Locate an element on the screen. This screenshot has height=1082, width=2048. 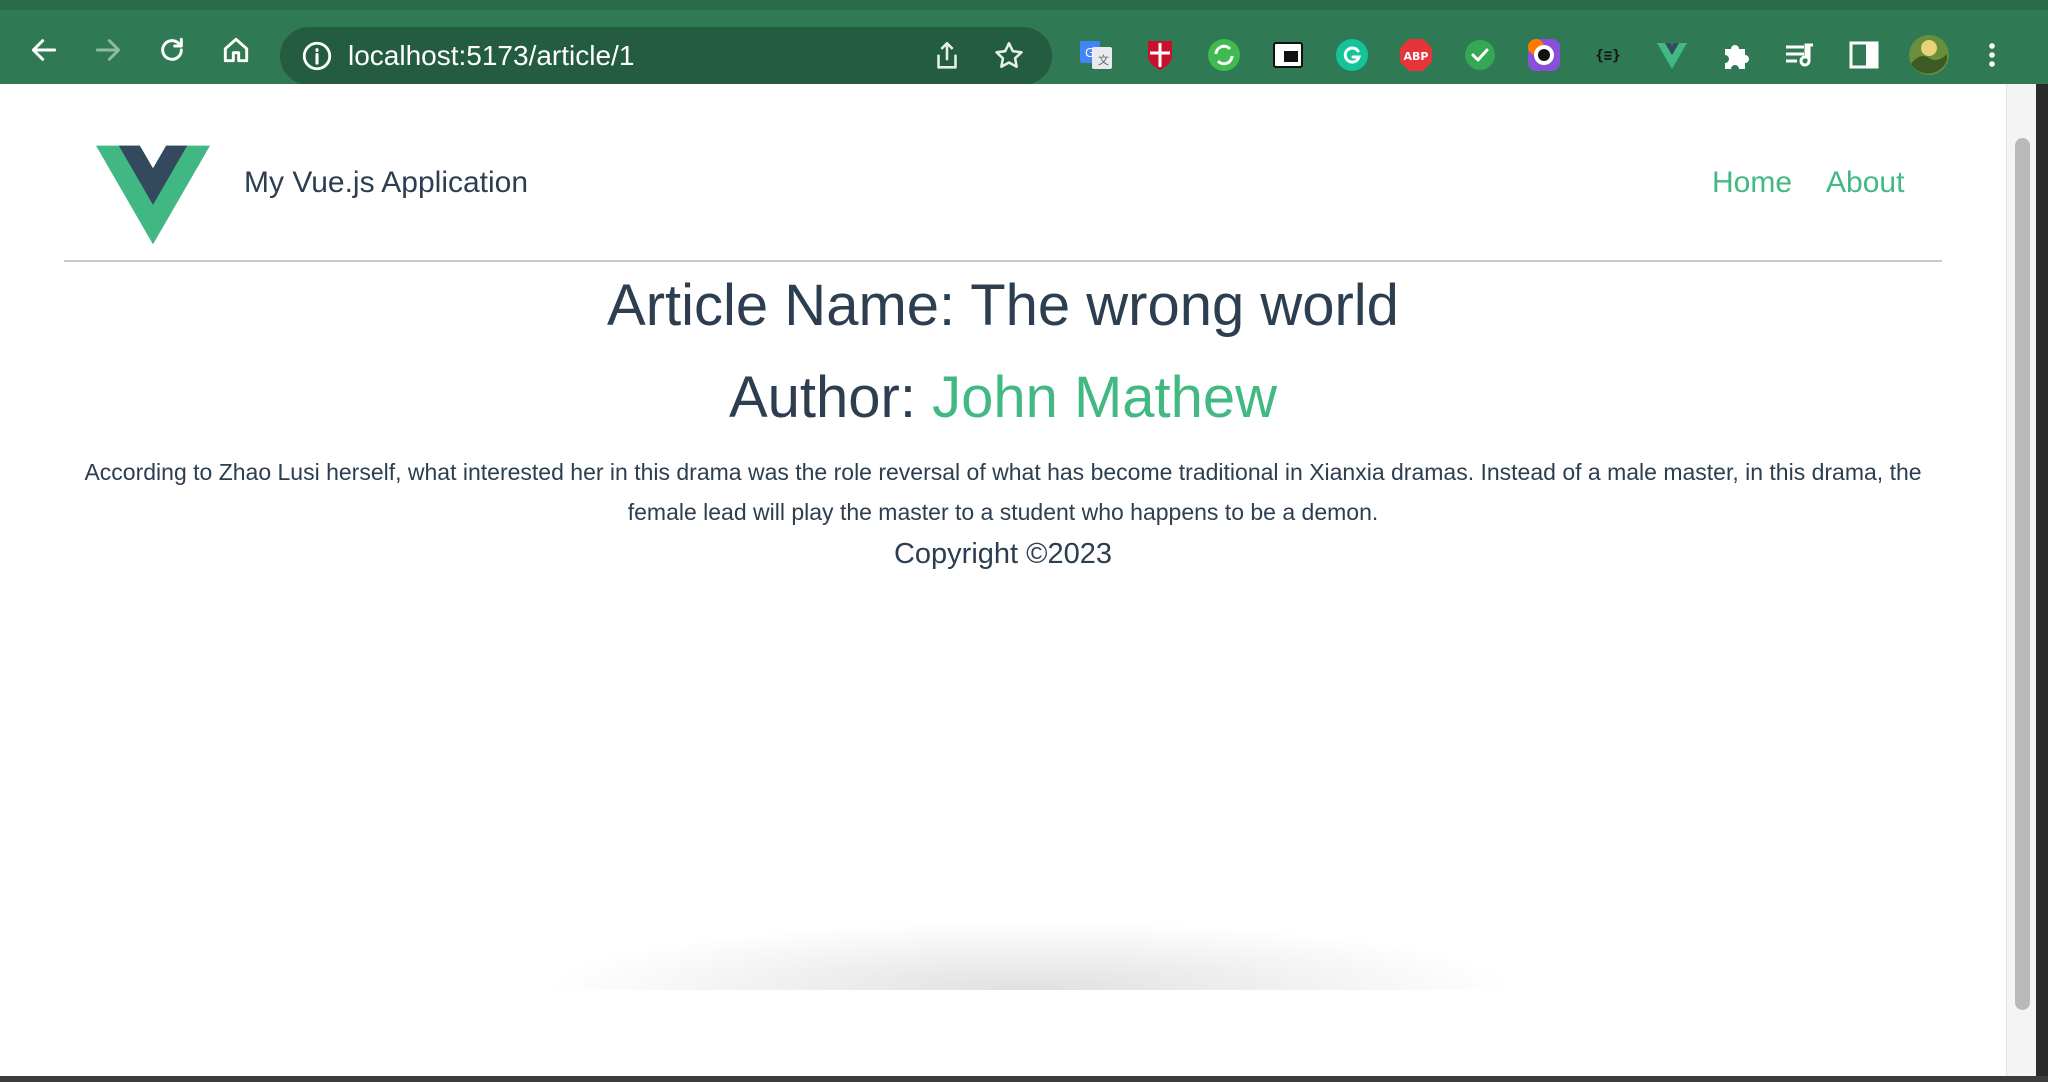
profile-avatar is located at coordinates (1929, 55).